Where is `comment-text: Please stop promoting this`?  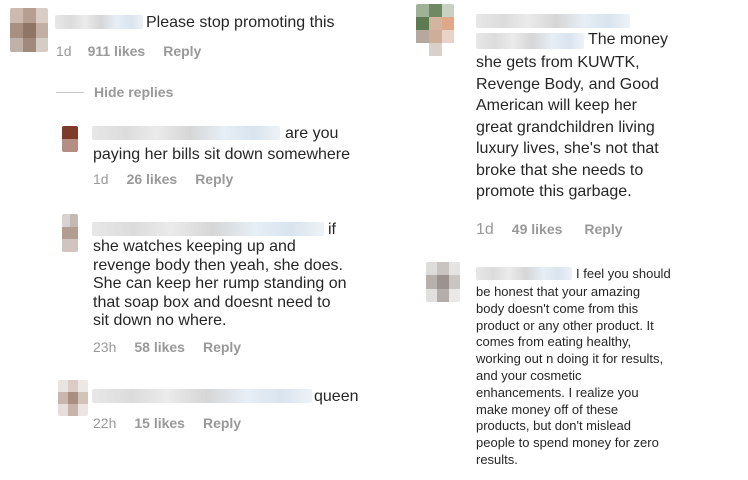
comment-text: Please stop promoting this is located at coordinates (240, 22).